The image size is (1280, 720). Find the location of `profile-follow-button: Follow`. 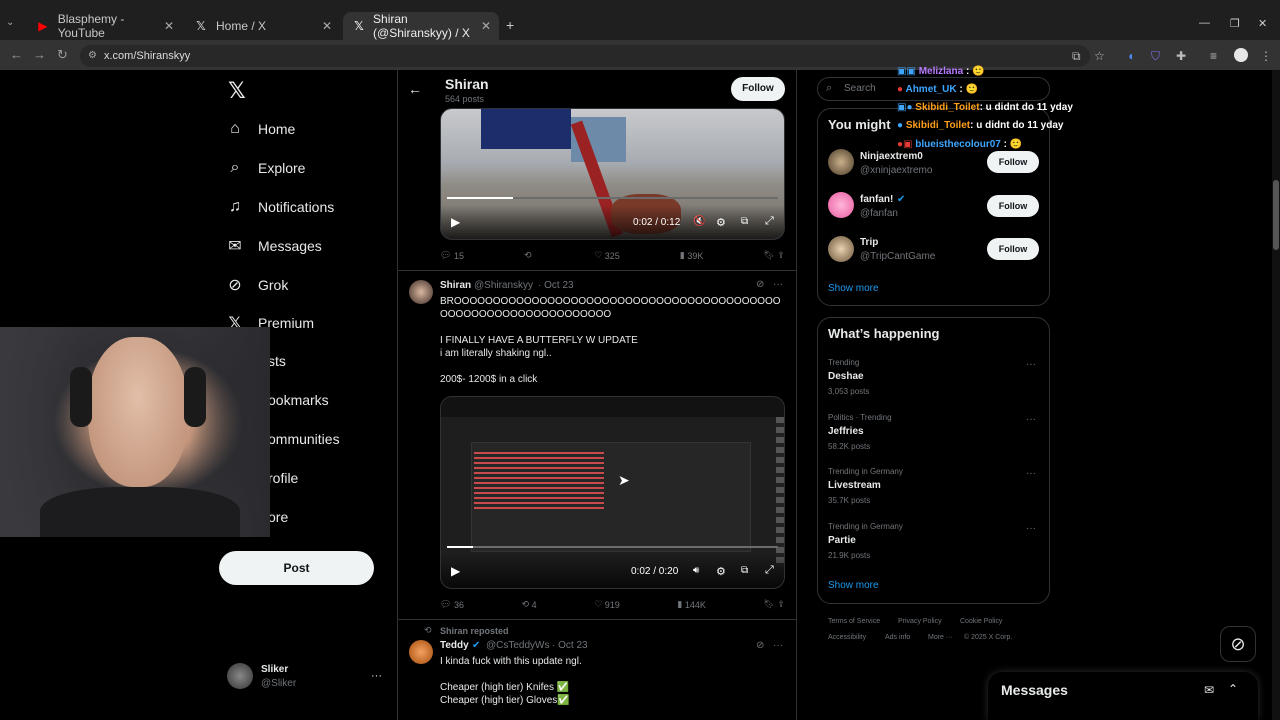

profile-follow-button: Follow is located at coordinates (758, 89).